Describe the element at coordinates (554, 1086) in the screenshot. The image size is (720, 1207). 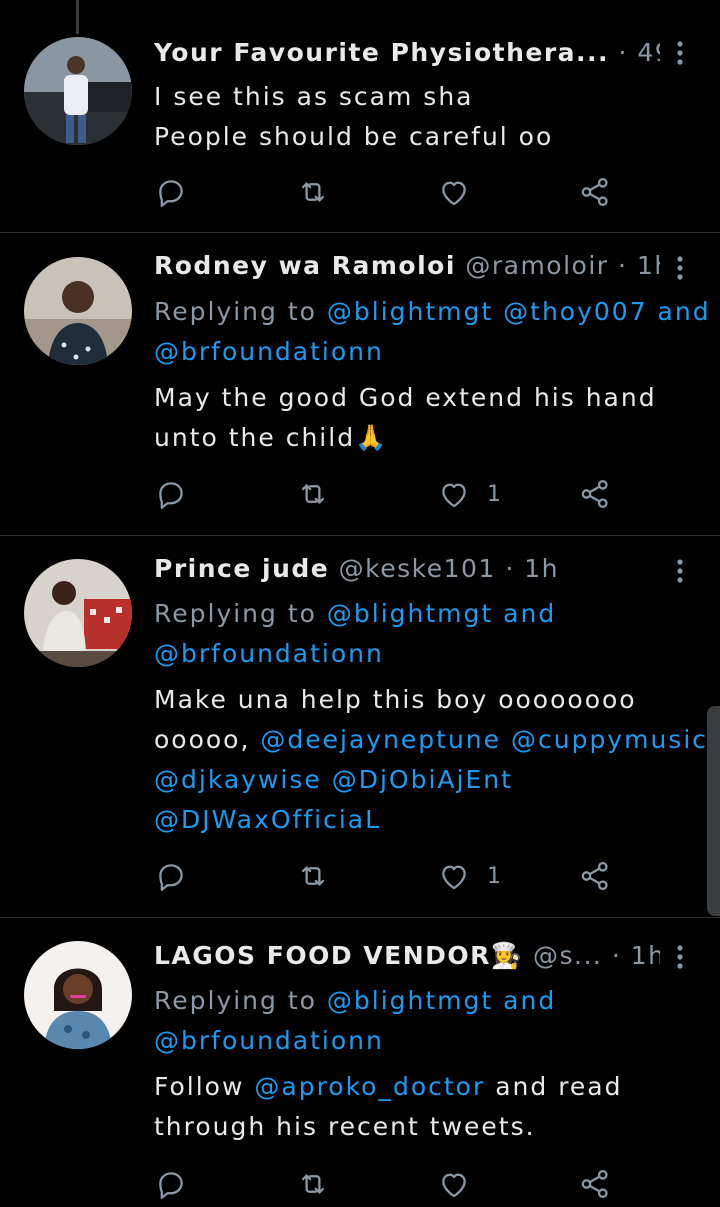
I see `tweet-text-part: and read` at that location.